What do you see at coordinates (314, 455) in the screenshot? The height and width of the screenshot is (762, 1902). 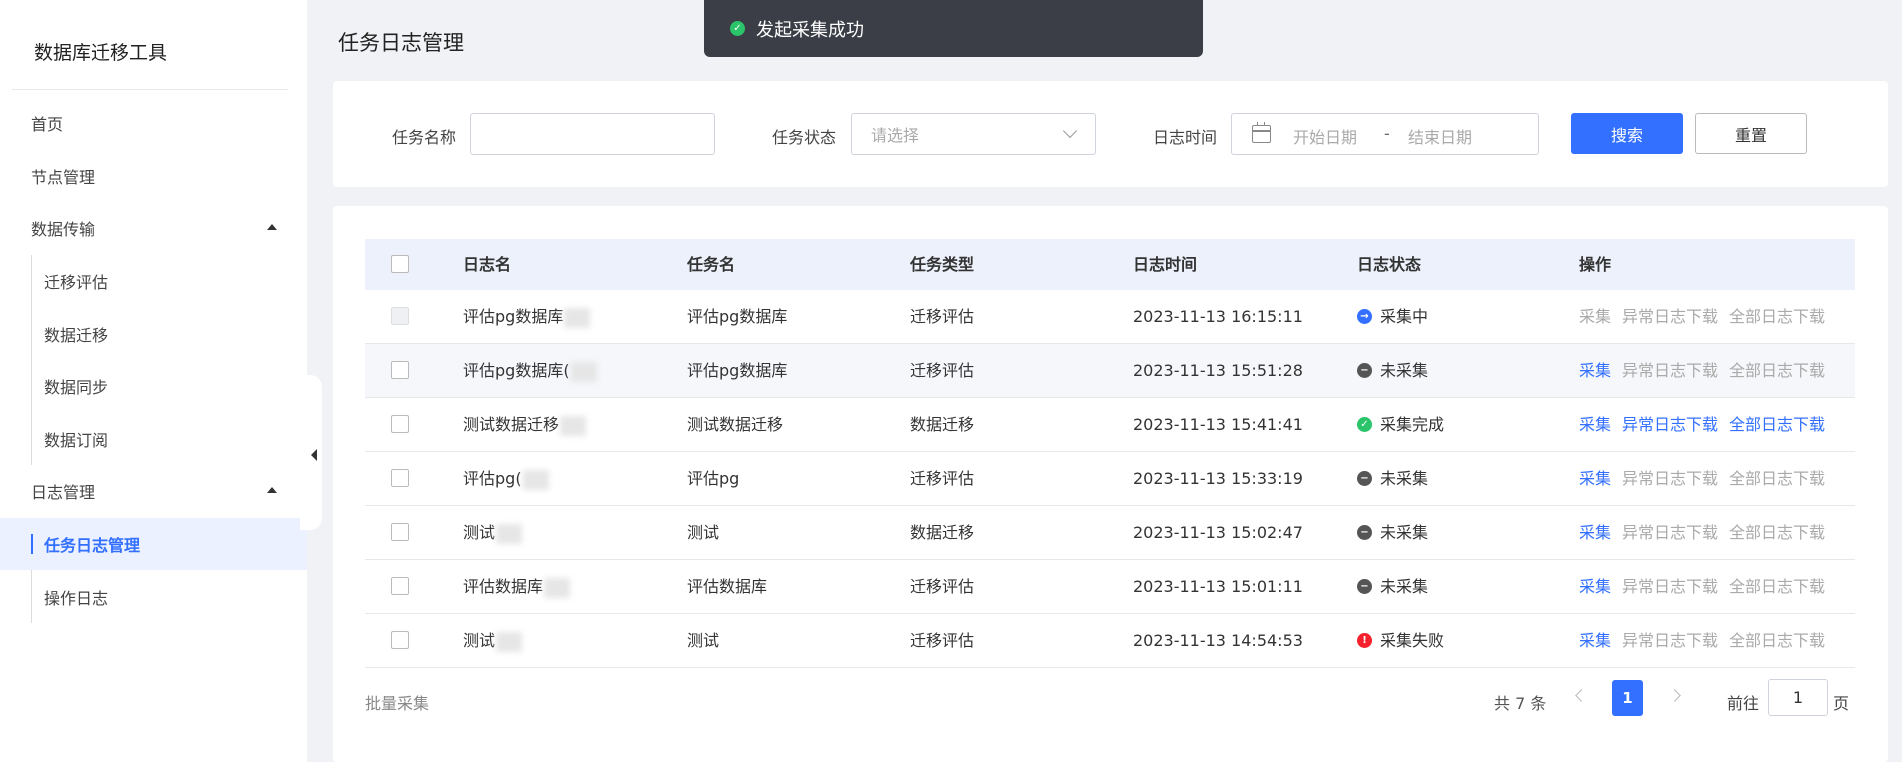 I see `collapse-left-icon` at bounding box center [314, 455].